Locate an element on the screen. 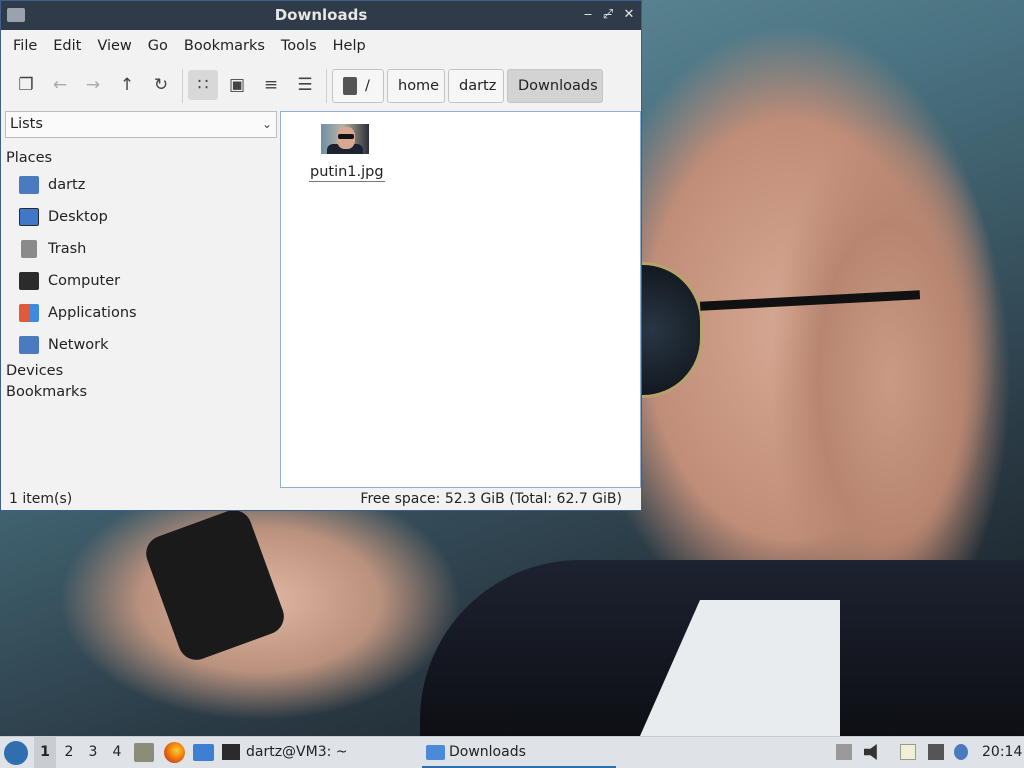 The image size is (1024, 768). titlebar: Downloads ‒ ‒ ⤢ ✕ is located at coordinates (321, 15).